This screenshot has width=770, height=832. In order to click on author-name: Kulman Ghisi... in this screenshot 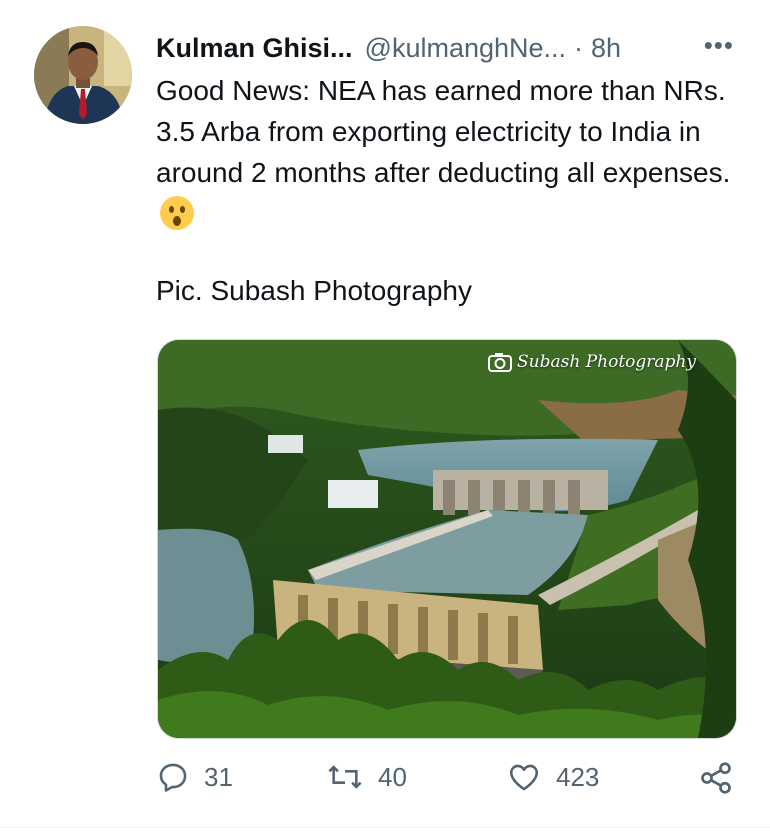, I will do `click(254, 48)`.